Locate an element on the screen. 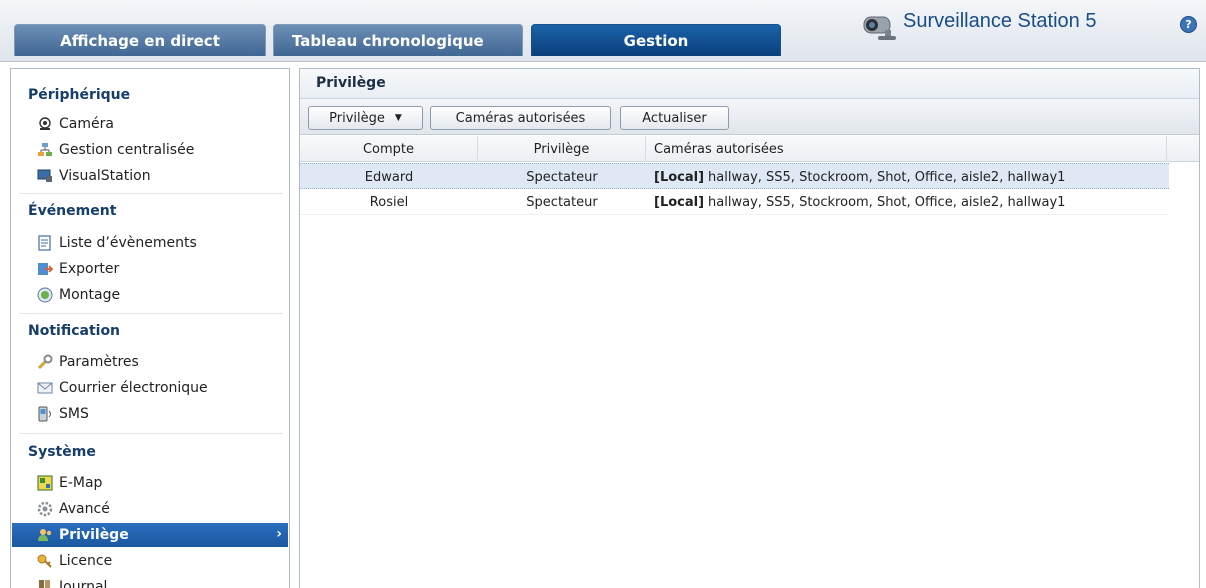 Image resolution: width=1206 pixels, height=588 pixels. sidebar-item-label: Journal is located at coordinates (83, 583).